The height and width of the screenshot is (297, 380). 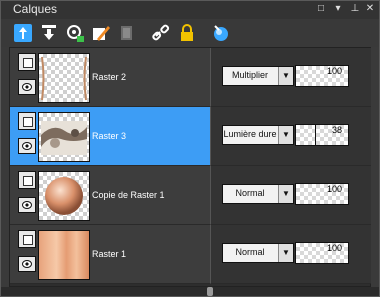 I want to click on blend-mode-select: Multiplier ▼, so click(x=258, y=76).